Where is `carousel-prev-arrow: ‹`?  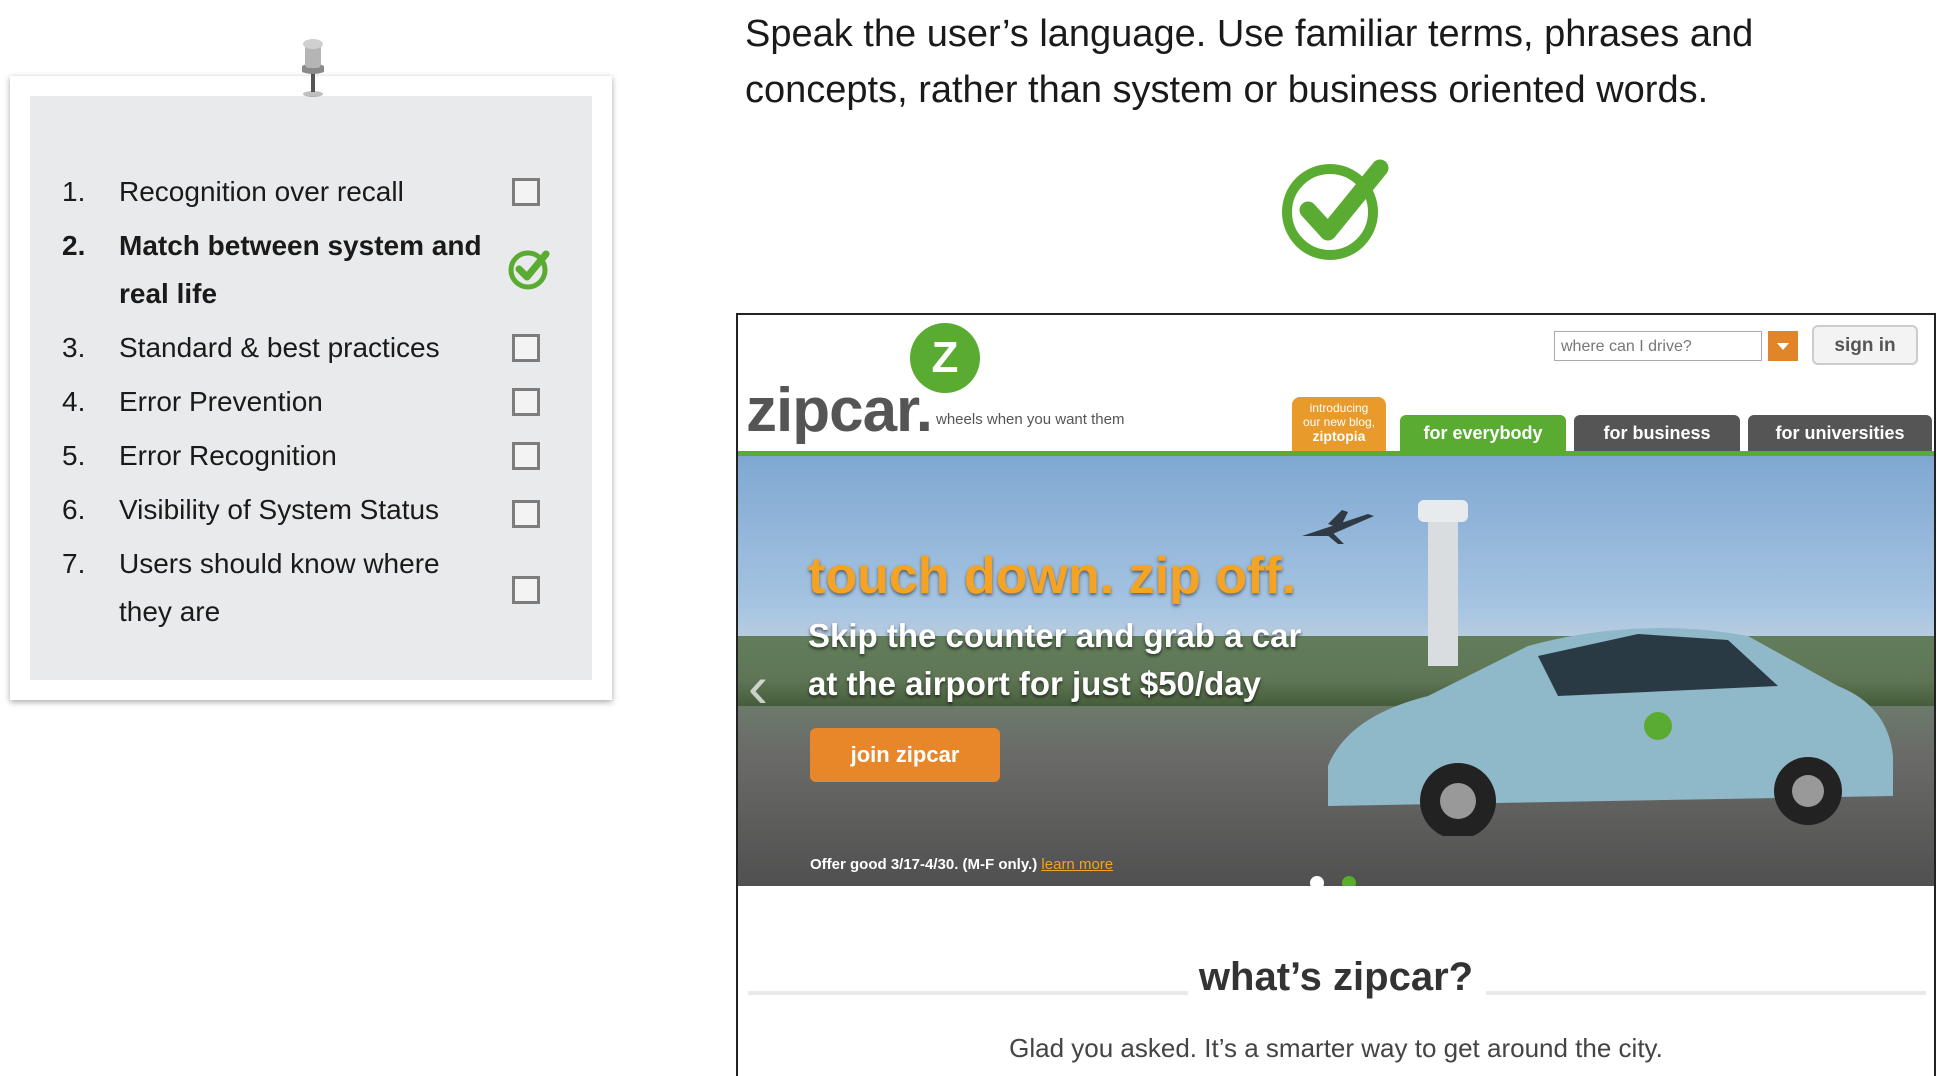 carousel-prev-arrow: ‹ is located at coordinates (758, 686).